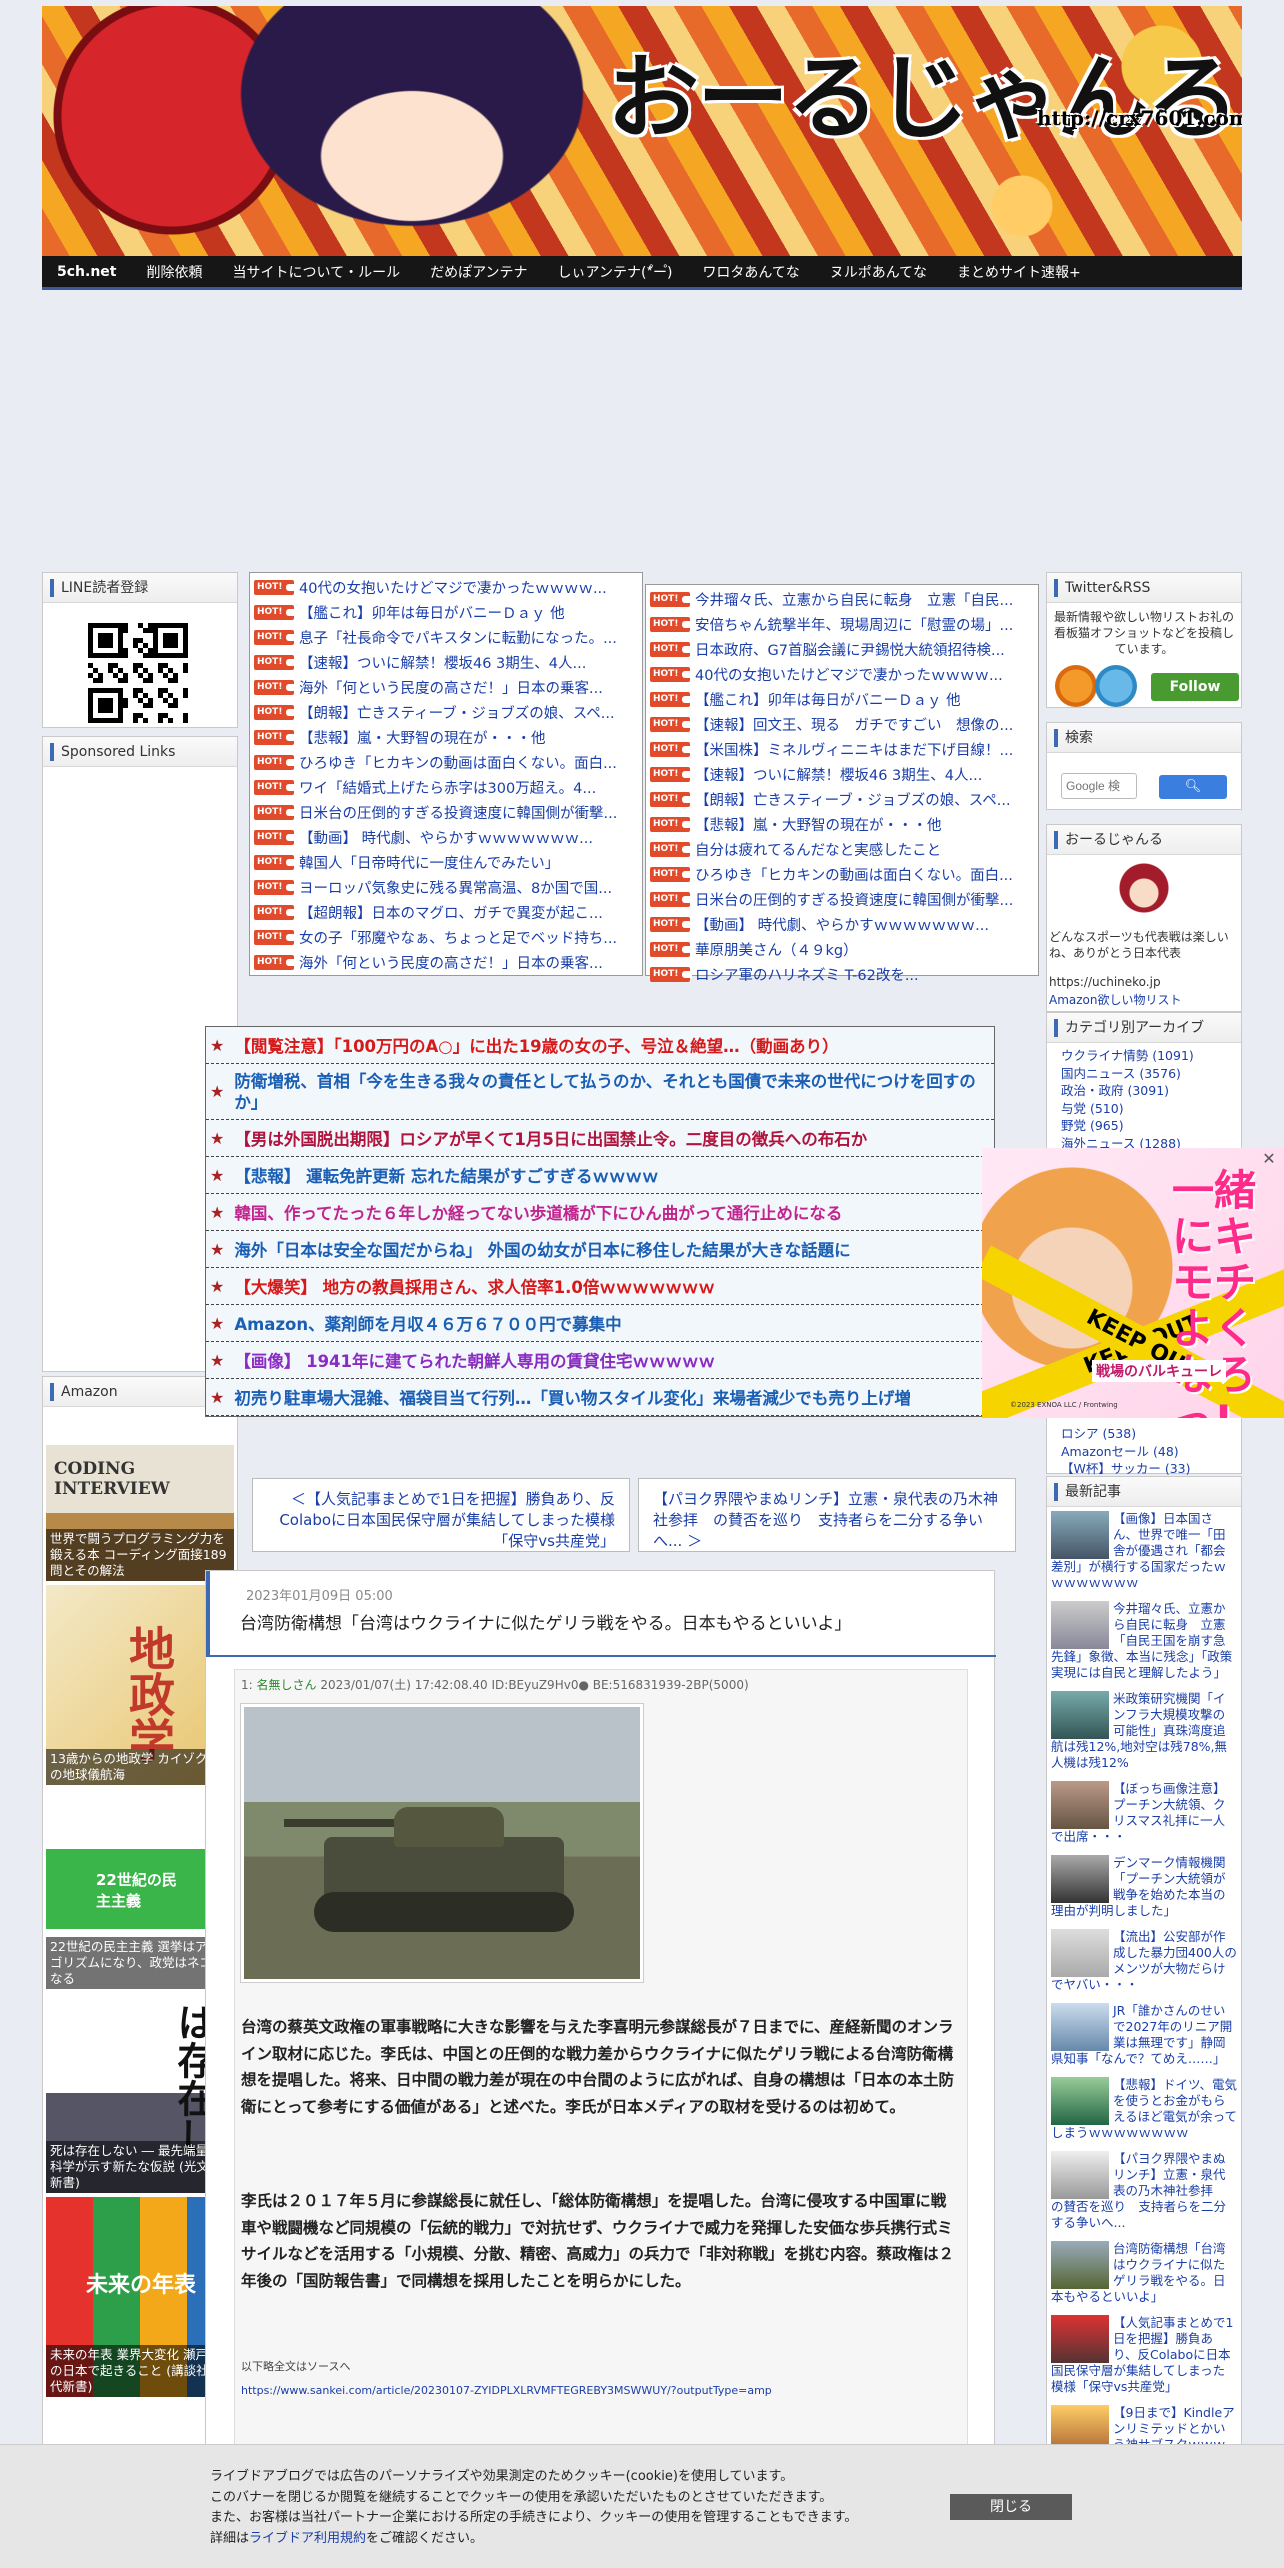  Describe the element at coordinates (1144, 1109) in the screenshot. I see `category-link: 与党 (510)` at that location.